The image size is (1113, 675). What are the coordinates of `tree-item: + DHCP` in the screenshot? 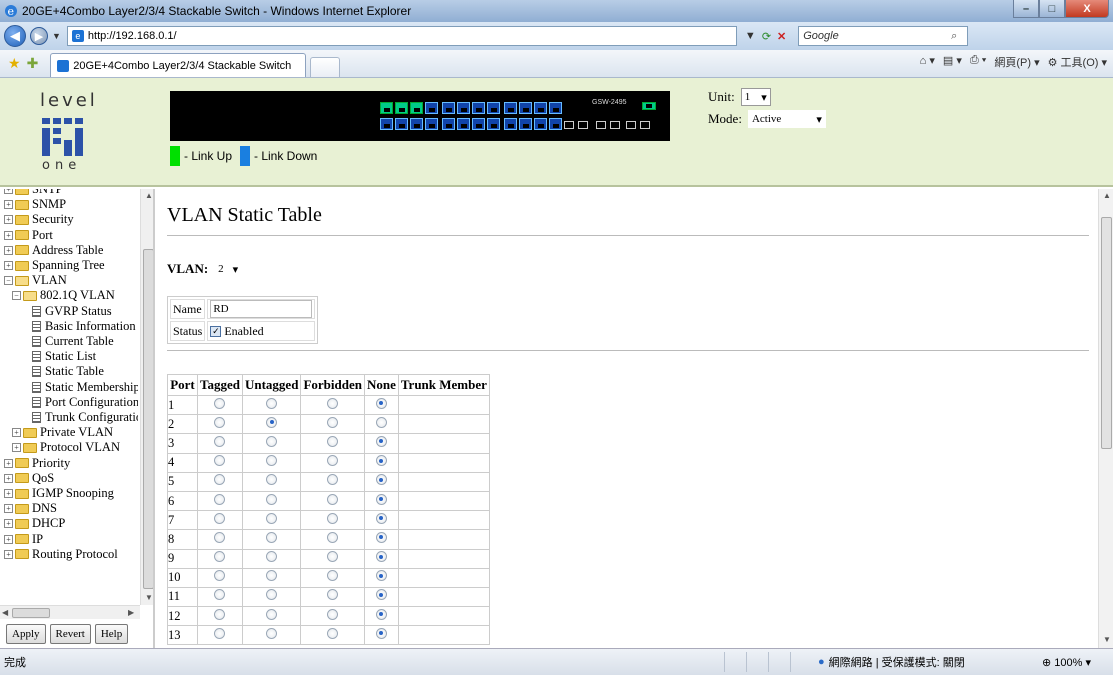 It's located at (34, 523).